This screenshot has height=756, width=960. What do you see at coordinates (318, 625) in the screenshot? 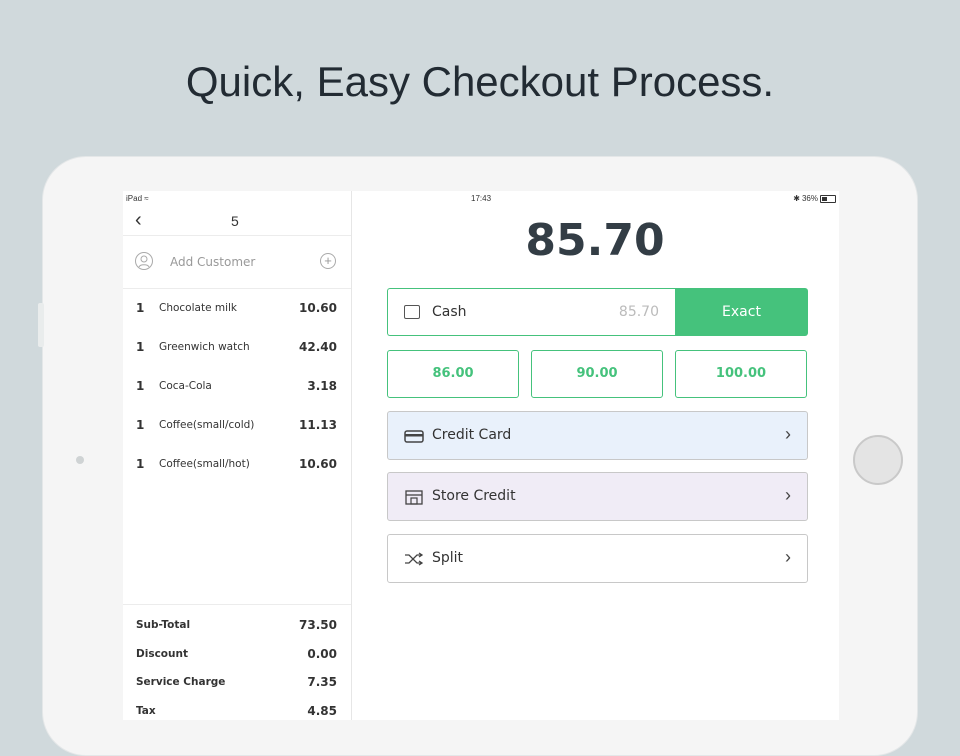
I see `total-value: 73.50` at bounding box center [318, 625].